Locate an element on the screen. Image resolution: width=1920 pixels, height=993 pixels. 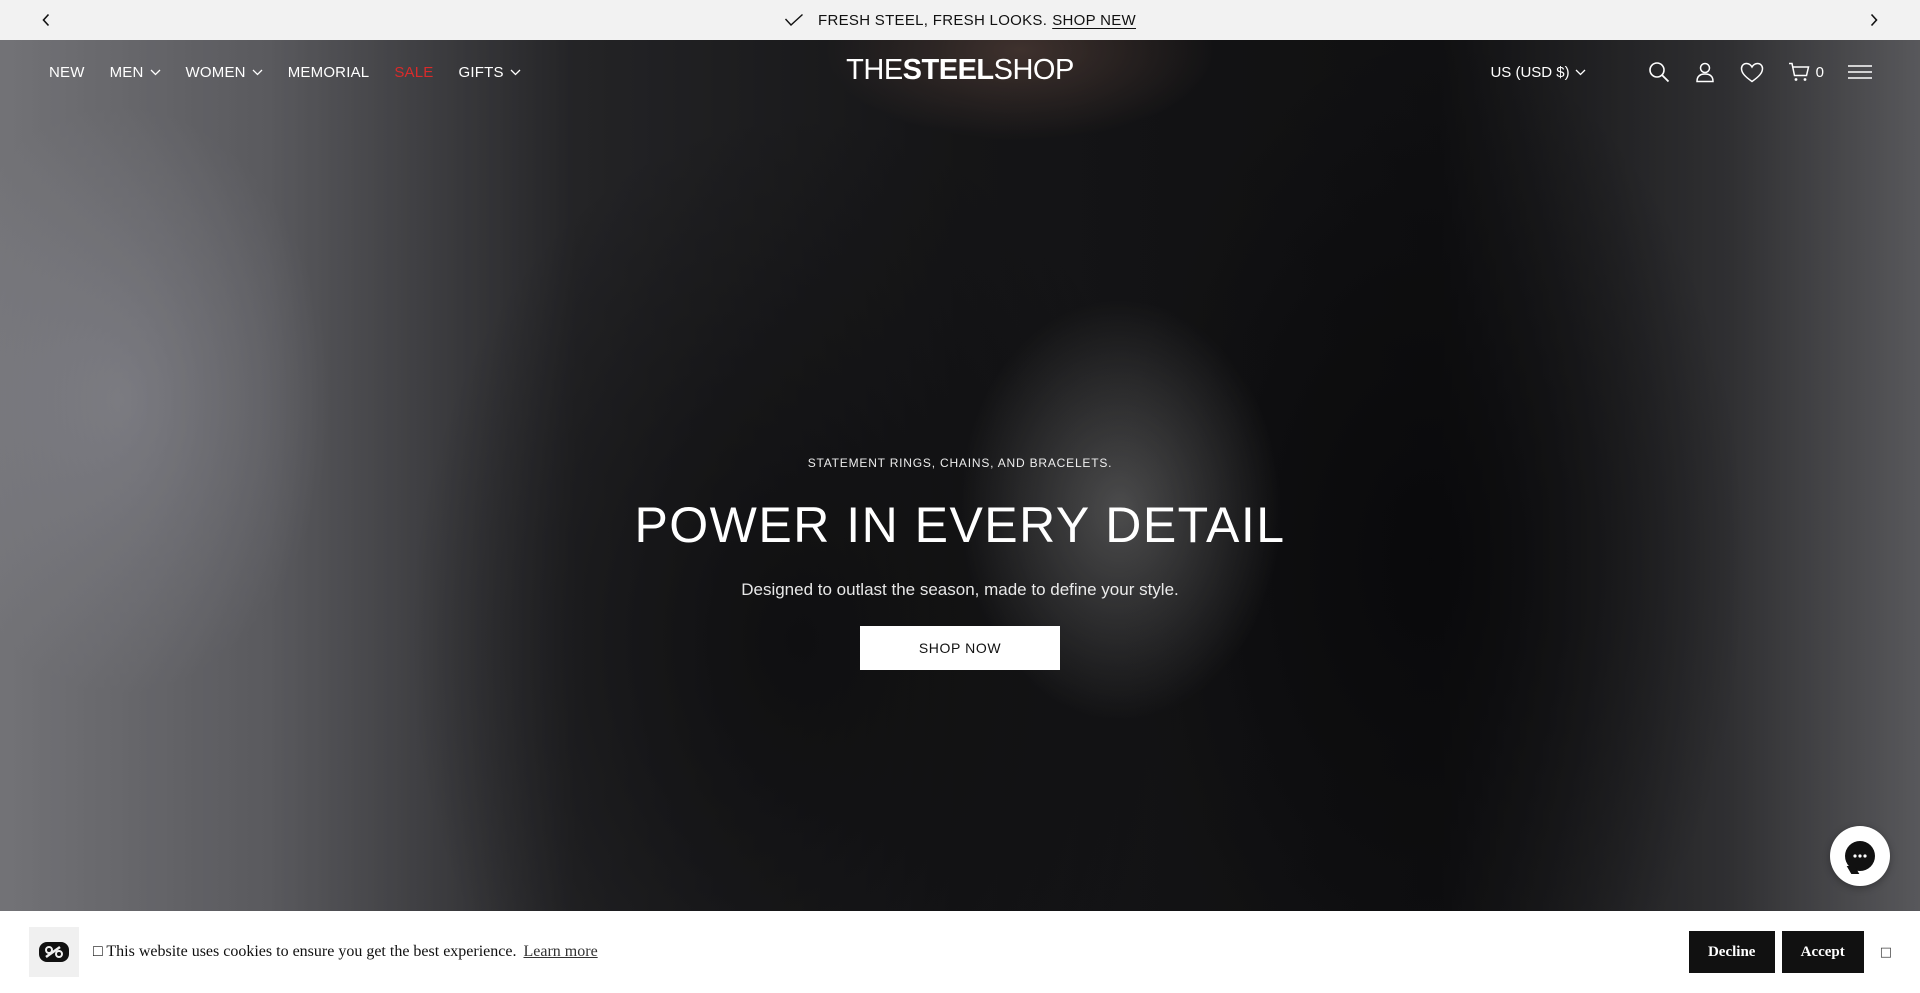
nav-item-new: NEW is located at coordinates (67, 72).